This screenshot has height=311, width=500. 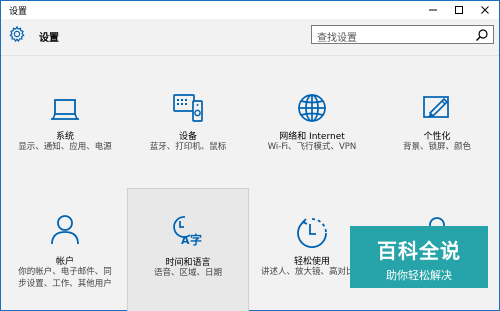 What do you see at coordinates (188, 249) in the screenshot?
I see `tile-time-language: A 字 时间和语言 语音、区域、日期` at bounding box center [188, 249].